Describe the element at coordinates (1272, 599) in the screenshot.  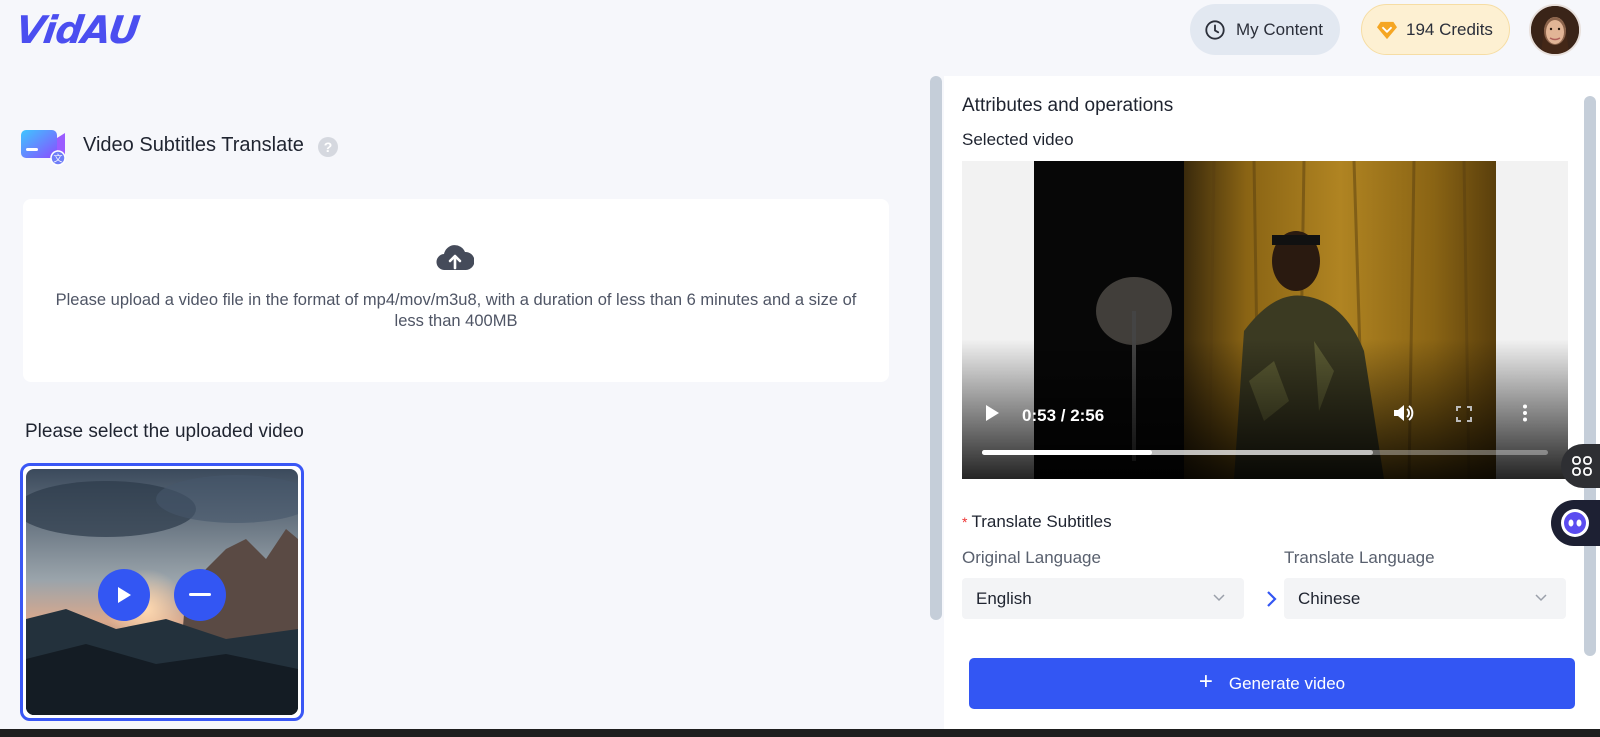
I see `chevron-right-icon` at that location.